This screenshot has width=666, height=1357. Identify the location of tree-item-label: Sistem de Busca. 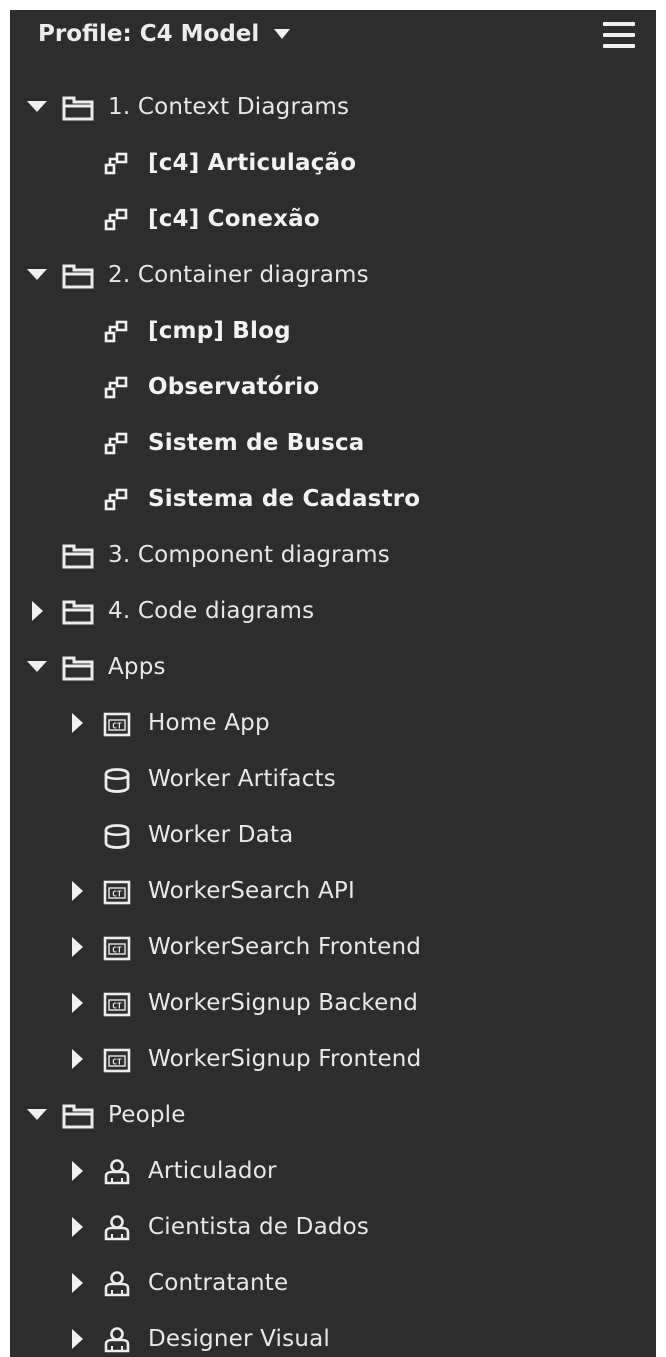
(256, 443).